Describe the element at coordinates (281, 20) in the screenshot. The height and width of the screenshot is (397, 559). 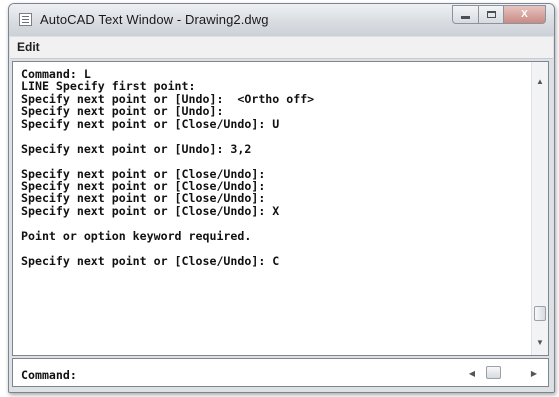
I see `title-bar: AutoCAD Text Window - Drawing2.dwg X` at that location.